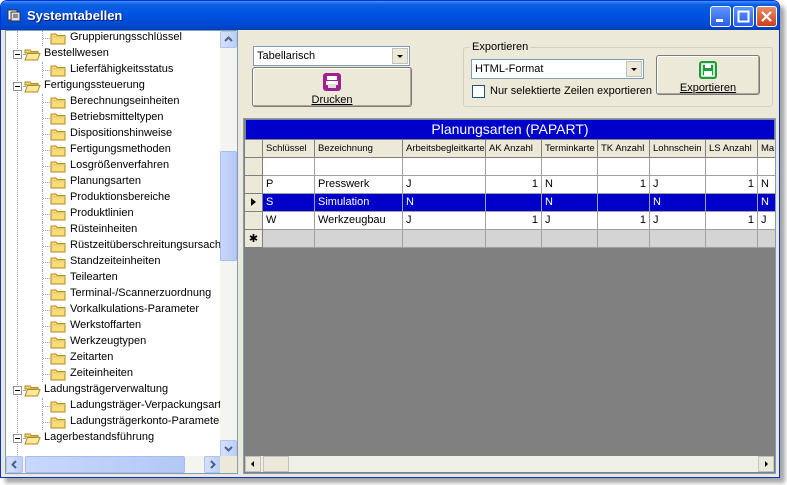 The image size is (787, 485). What do you see at coordinates (113, 38) in the screenshot?
I see `tree-item: Gruppierungsschlüssel` at bounding box center [113, 38].